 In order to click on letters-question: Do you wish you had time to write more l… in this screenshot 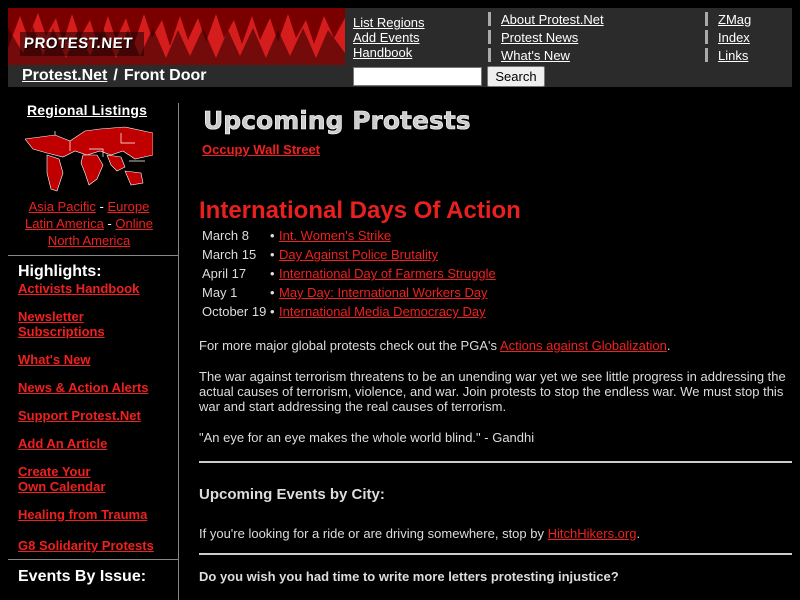, I will do `click(409, 576)`.